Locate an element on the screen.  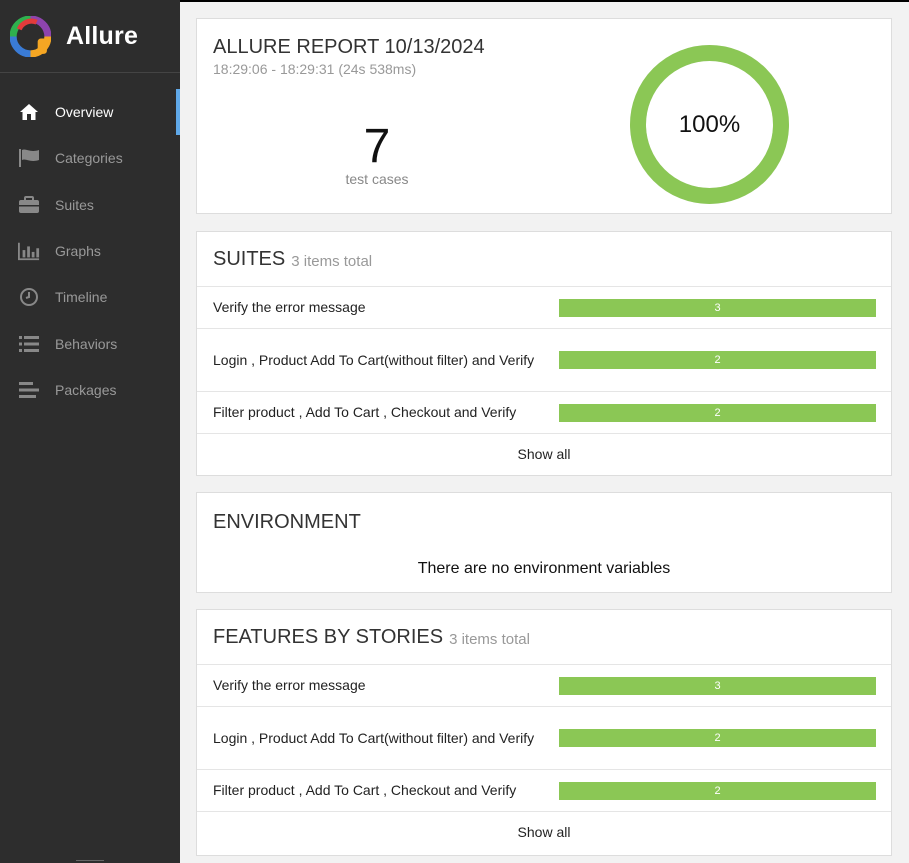
align-left-icon is located at coordinates (29, 390).